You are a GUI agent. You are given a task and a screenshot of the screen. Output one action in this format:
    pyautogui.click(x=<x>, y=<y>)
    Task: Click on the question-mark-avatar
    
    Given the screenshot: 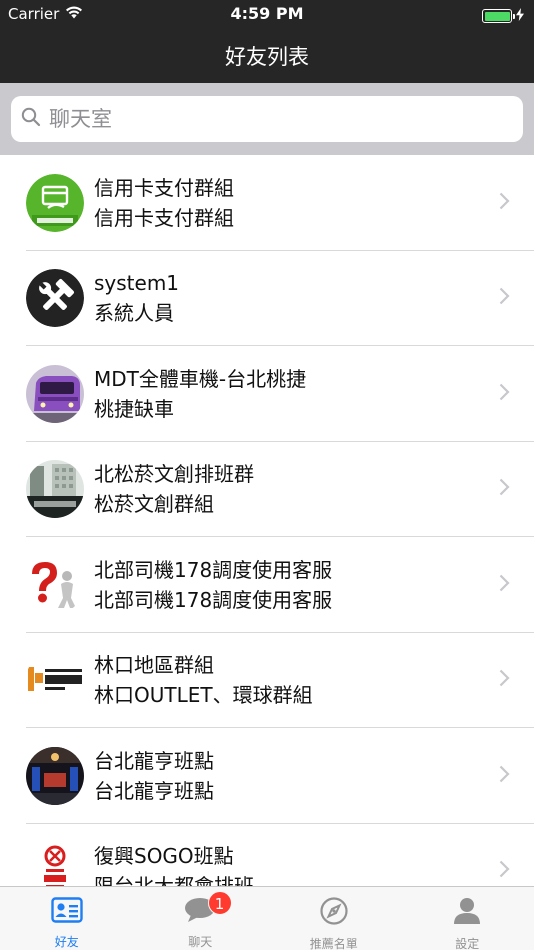 What is the action you would take?
    pyautogui.click(x=55, y=584)
    